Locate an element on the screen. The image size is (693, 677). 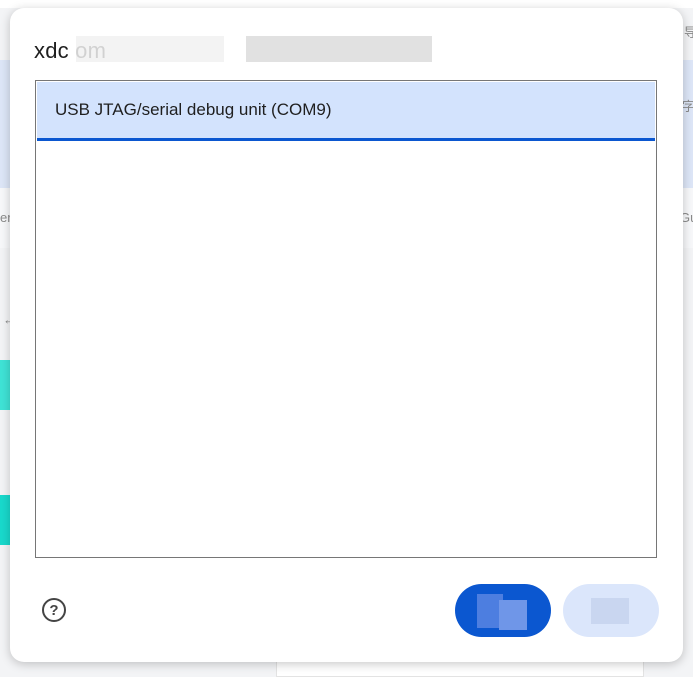
cancel-button is located at coordinates (611, 610).